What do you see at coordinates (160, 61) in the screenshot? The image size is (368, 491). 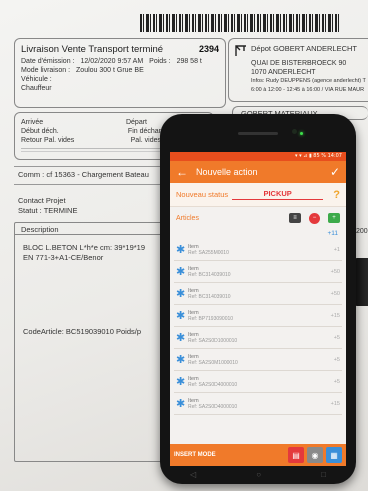 I see `poids-label: Poids :` at bounding box center [160, 61].